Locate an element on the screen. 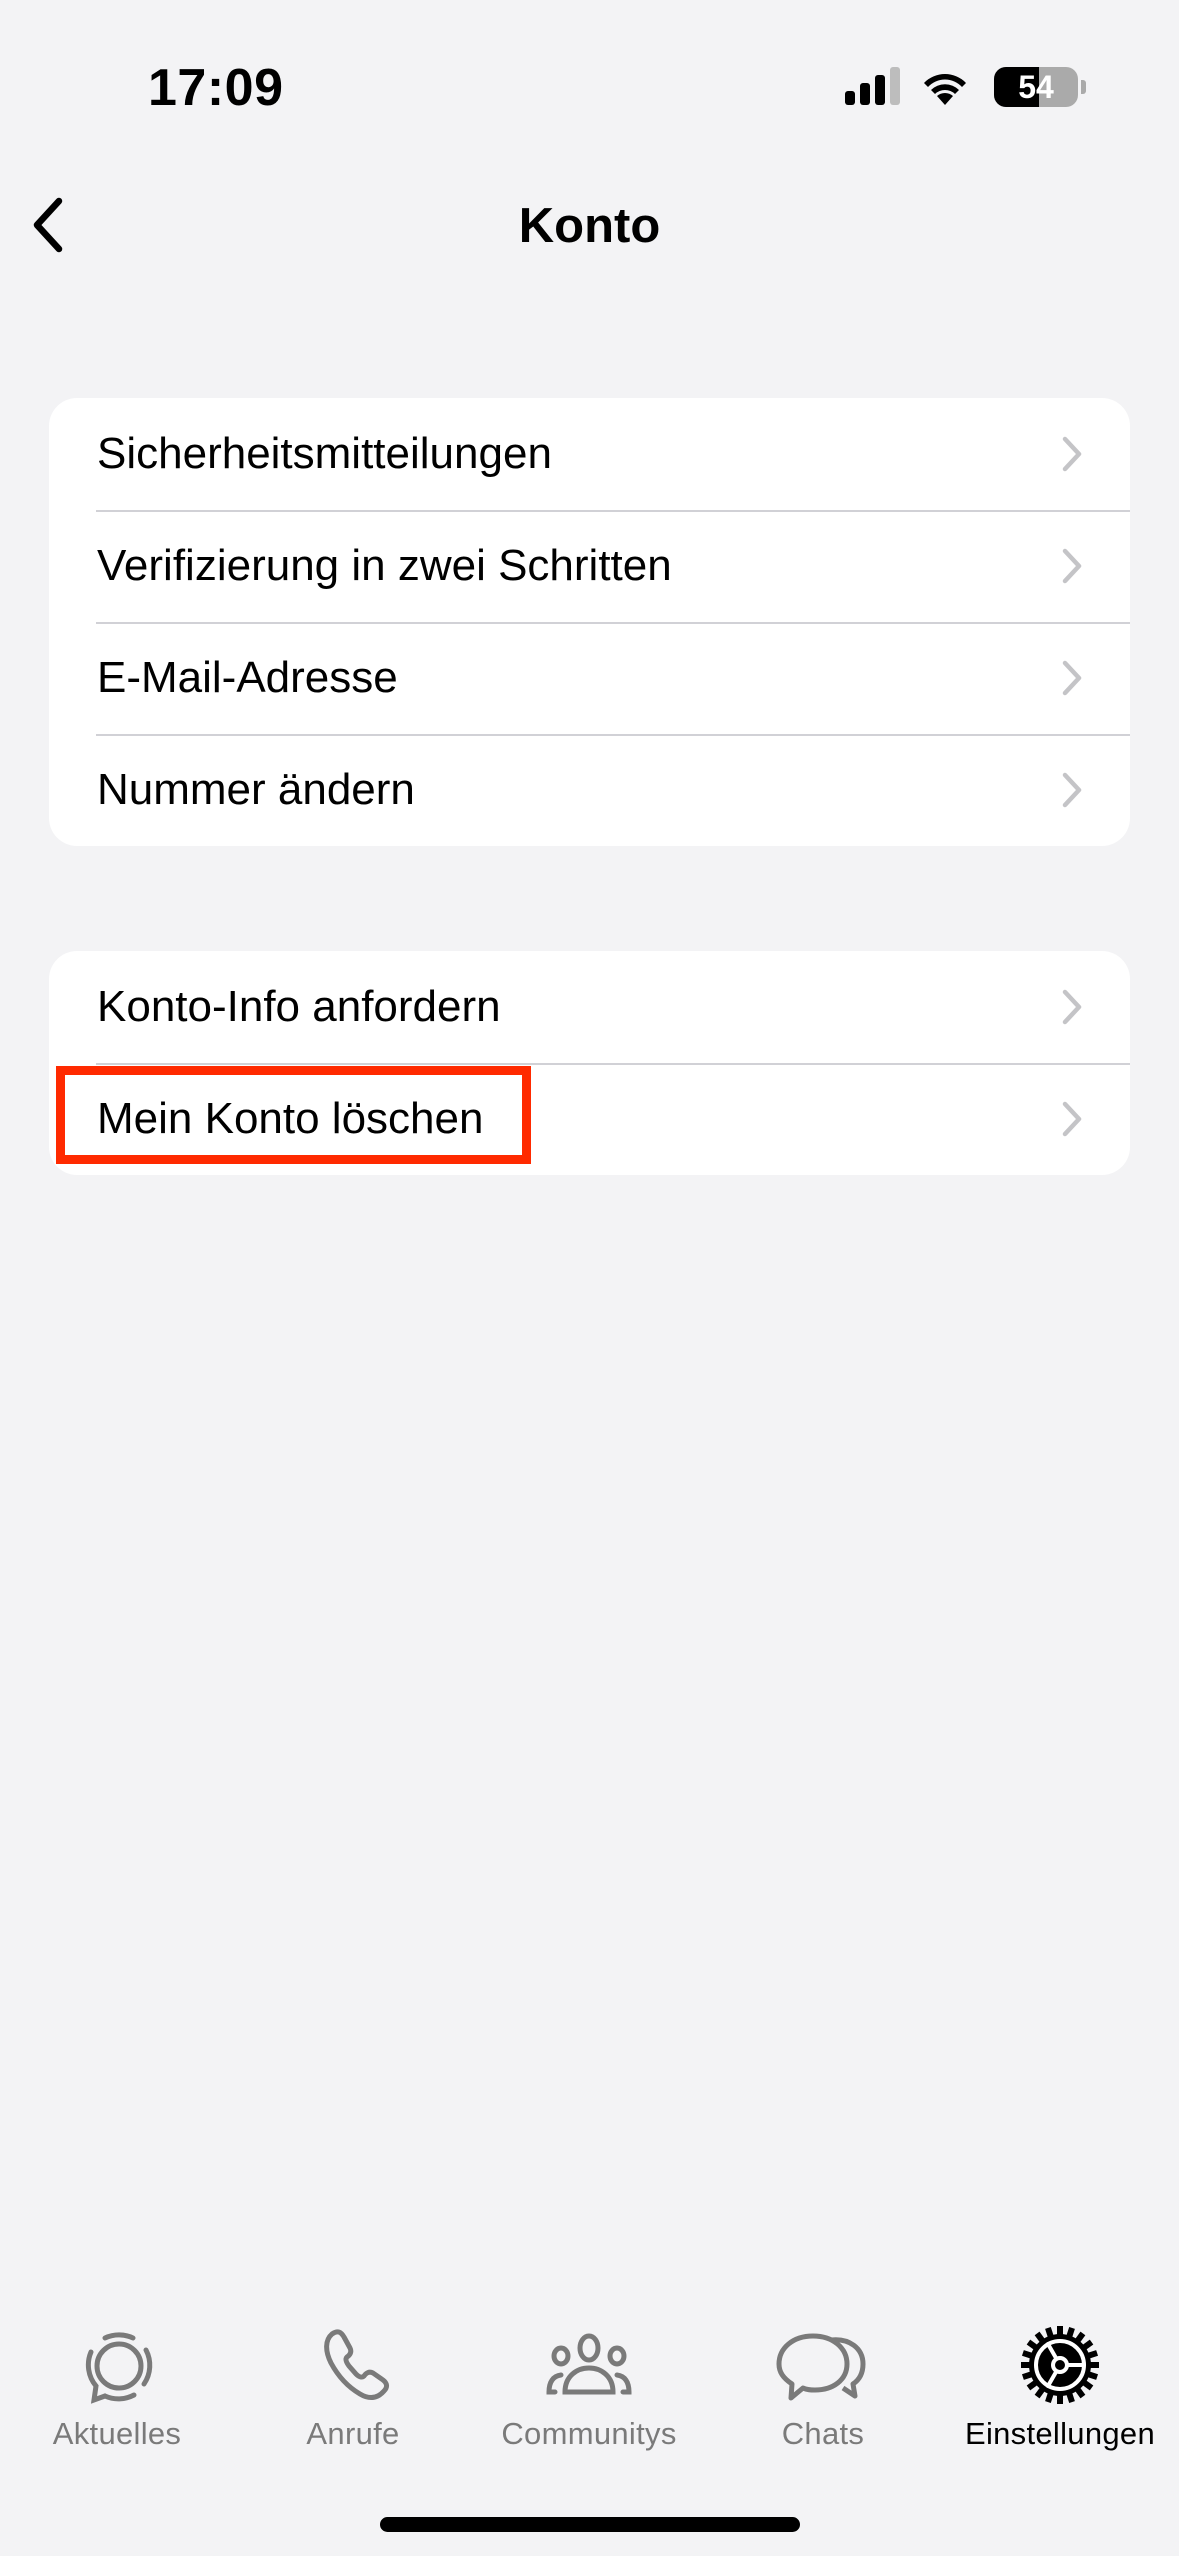 The height and width of the screenshot is (2556, 1179). battery-icon: 54 is located at coordinates (1036, 87).